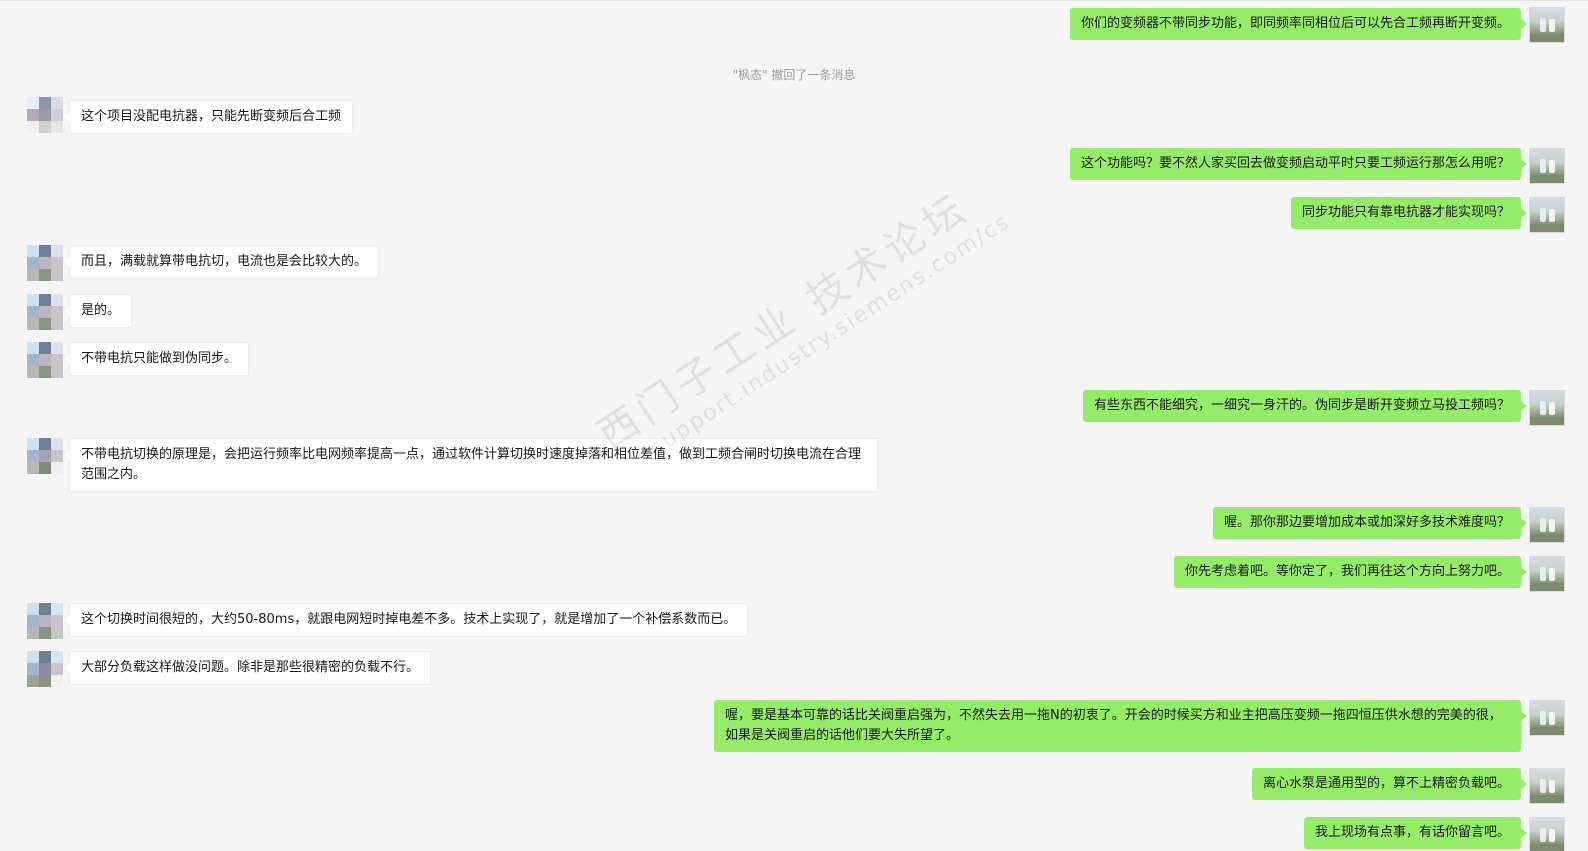  What do you see at coordinates (830, 334) in the screenshot?
I see `watermark-url: support.industry.siemens.com/cs` at bounding box center [830, 334].